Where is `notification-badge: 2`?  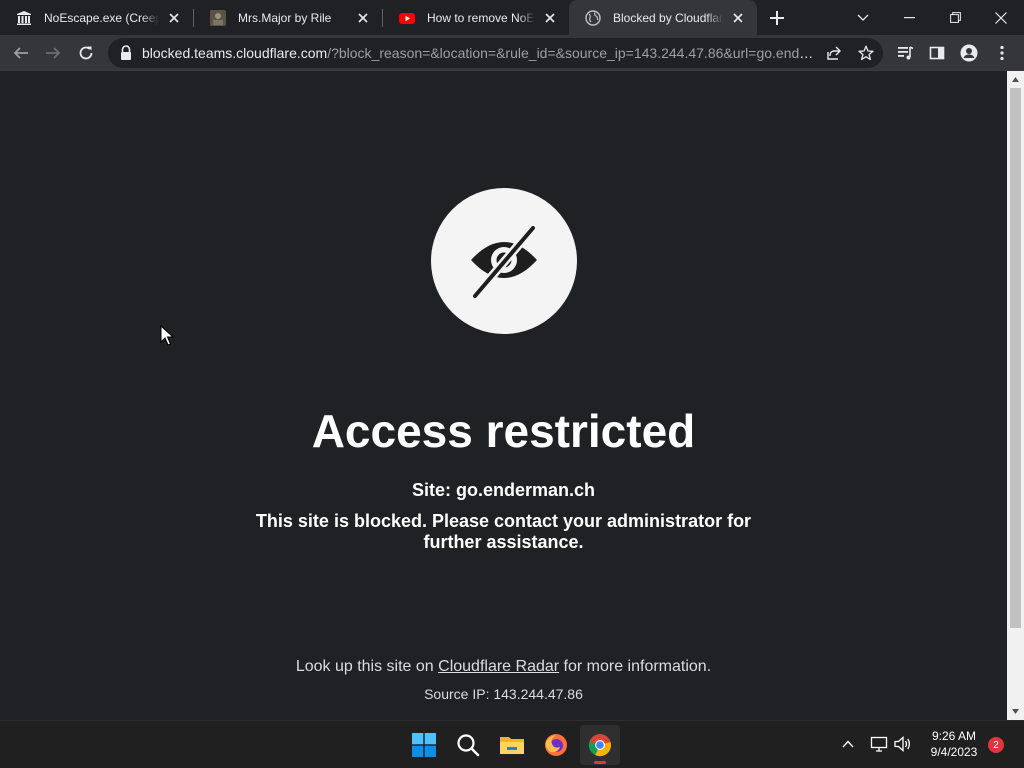
notification-badge: 2 is located at coordinates (996, 745).